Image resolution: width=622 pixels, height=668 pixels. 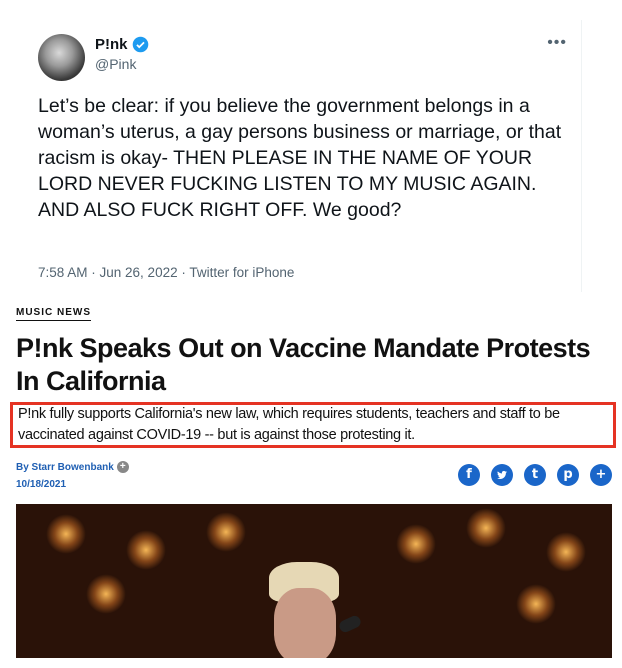 I want to click on tumblr-share-icon: t, so click(x=535, y=475).